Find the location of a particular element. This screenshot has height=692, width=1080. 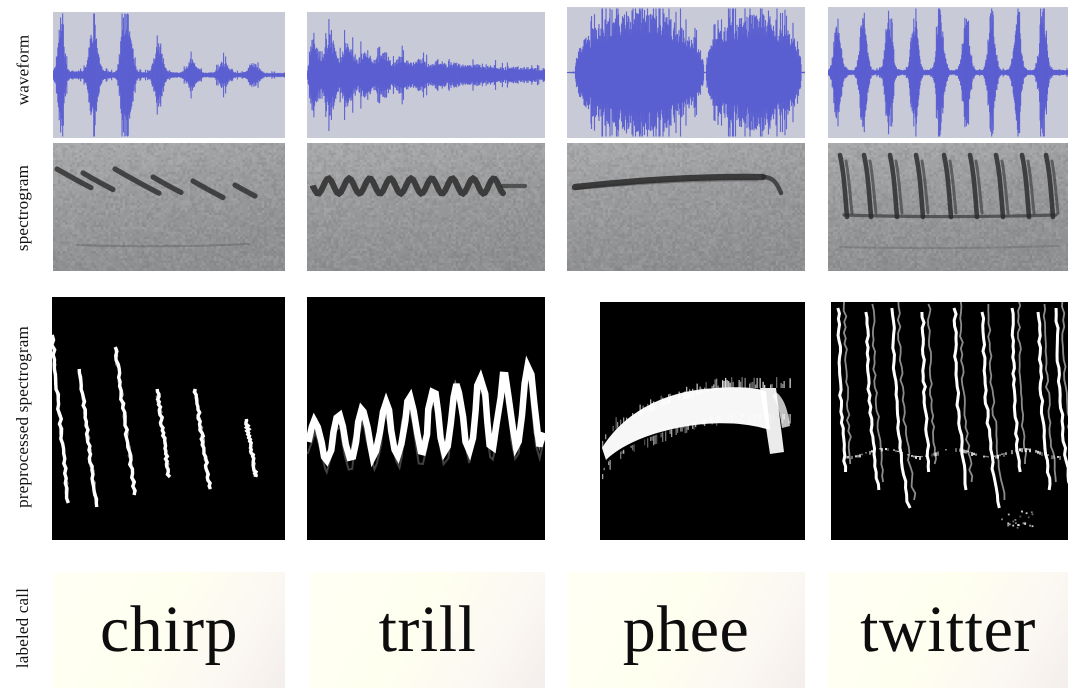

row-label-spectrogram-text: spectrogram is located at coordinates (23, 208).